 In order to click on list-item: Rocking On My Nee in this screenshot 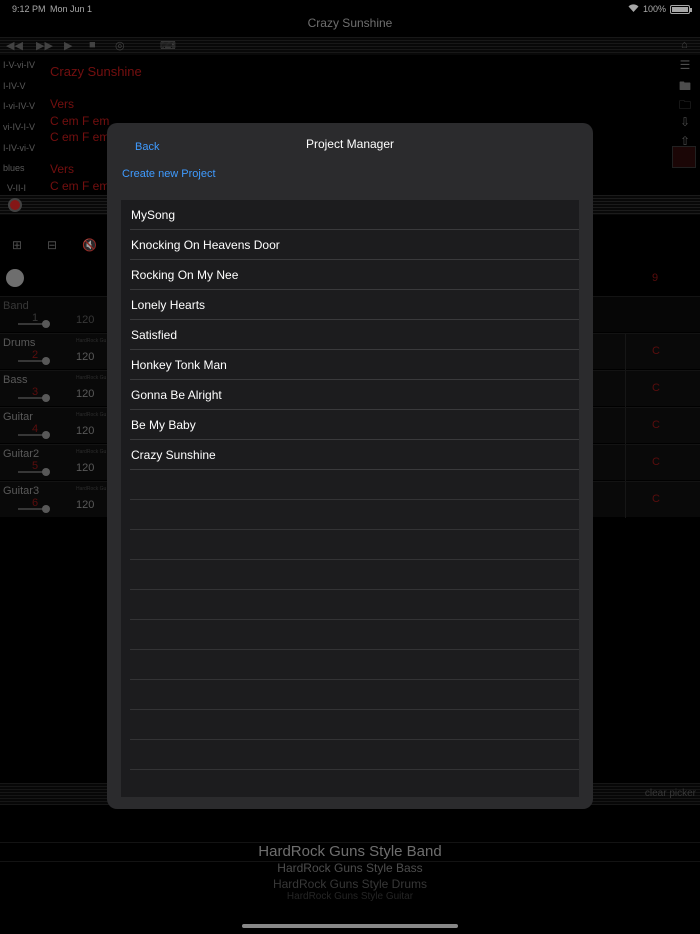, I will do `click(354, 275)`.